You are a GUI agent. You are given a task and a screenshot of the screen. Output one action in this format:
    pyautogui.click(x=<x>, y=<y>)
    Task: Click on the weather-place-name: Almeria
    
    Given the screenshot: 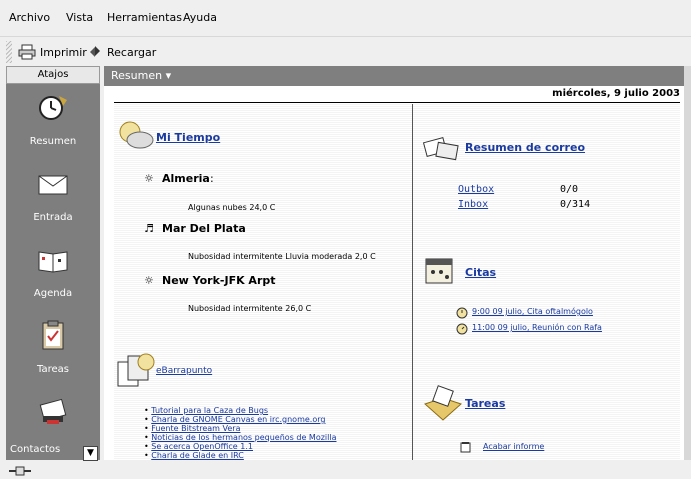 What is the action you would take?
    pyautogui.click(x=186, y=178)
    